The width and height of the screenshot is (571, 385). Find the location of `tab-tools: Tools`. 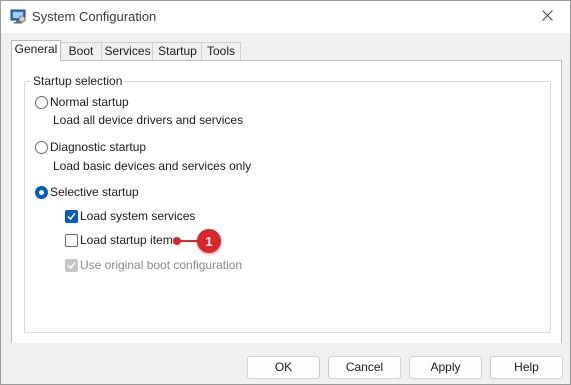

tab-tools: Tools is located at coordinates (221, 51).